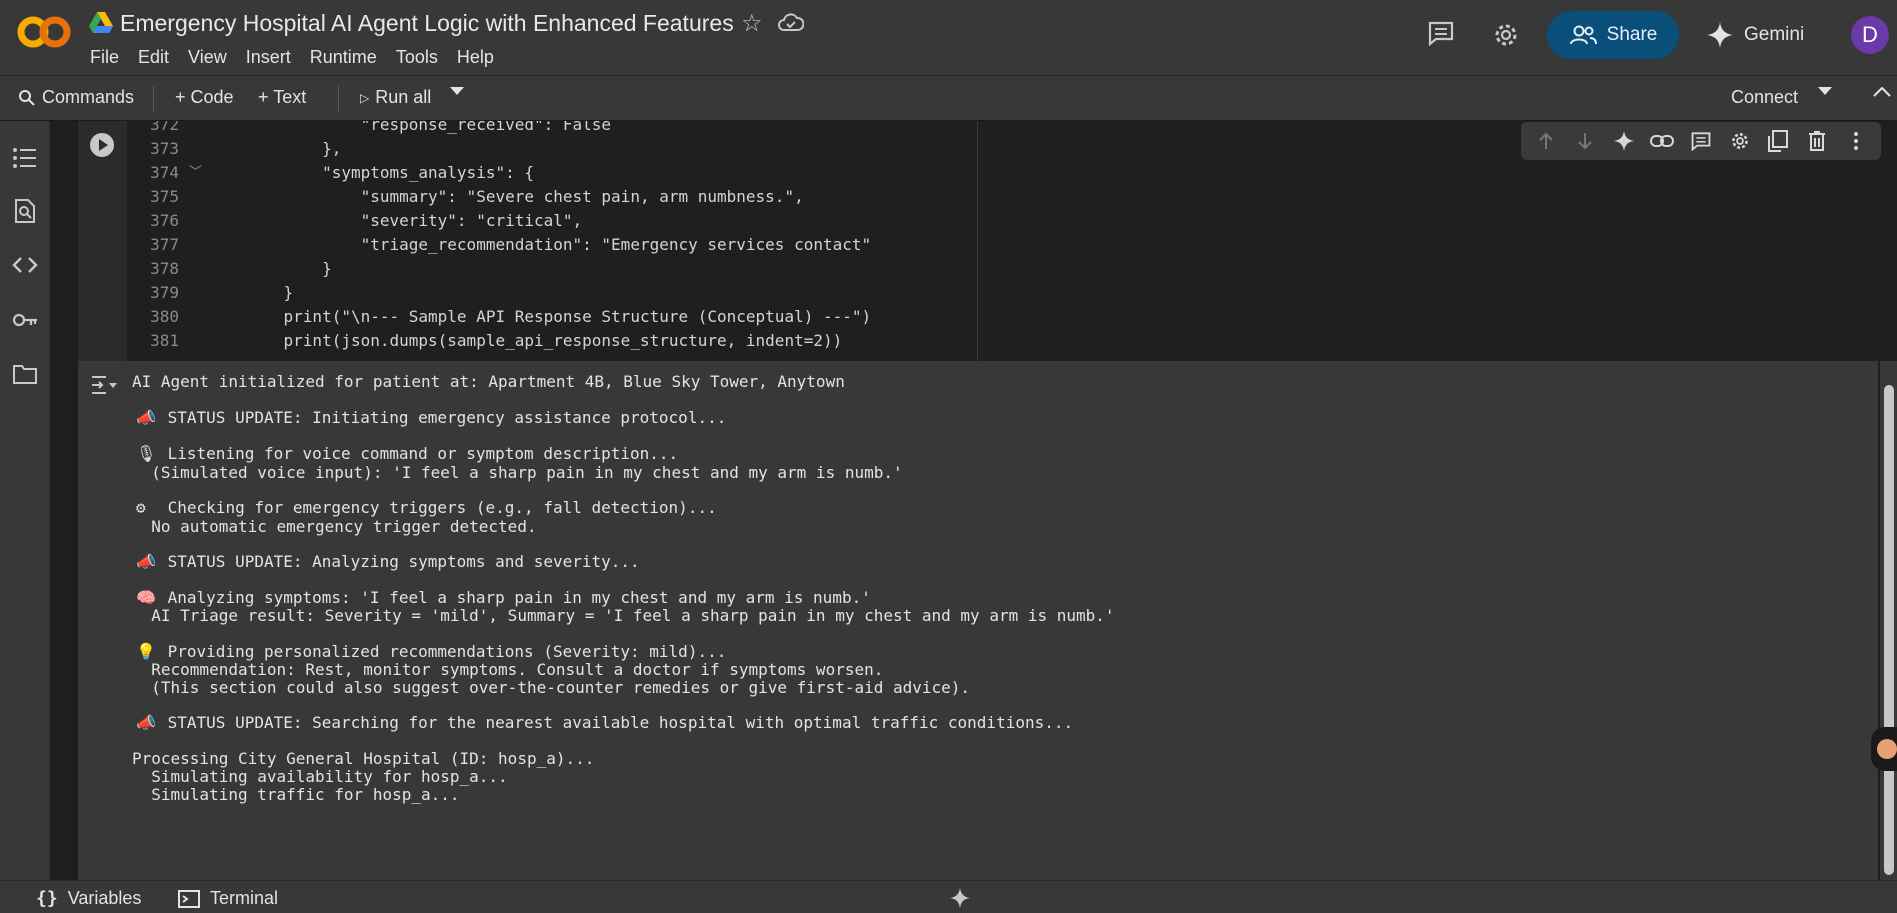 This screenshot has height=913, width=1897. I want to click on status-emoji-icon: 🧠, so click(146, 597).